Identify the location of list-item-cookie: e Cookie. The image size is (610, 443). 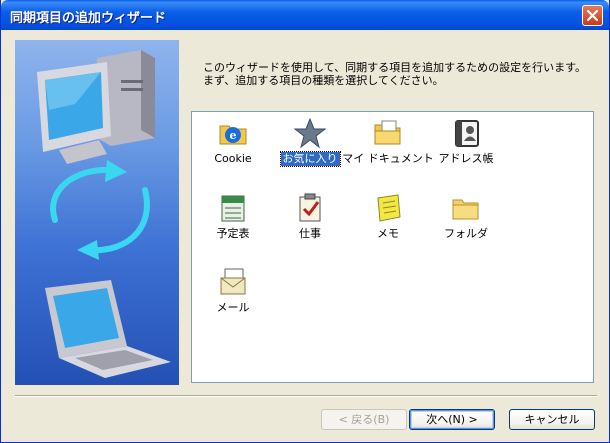
(233, 146).